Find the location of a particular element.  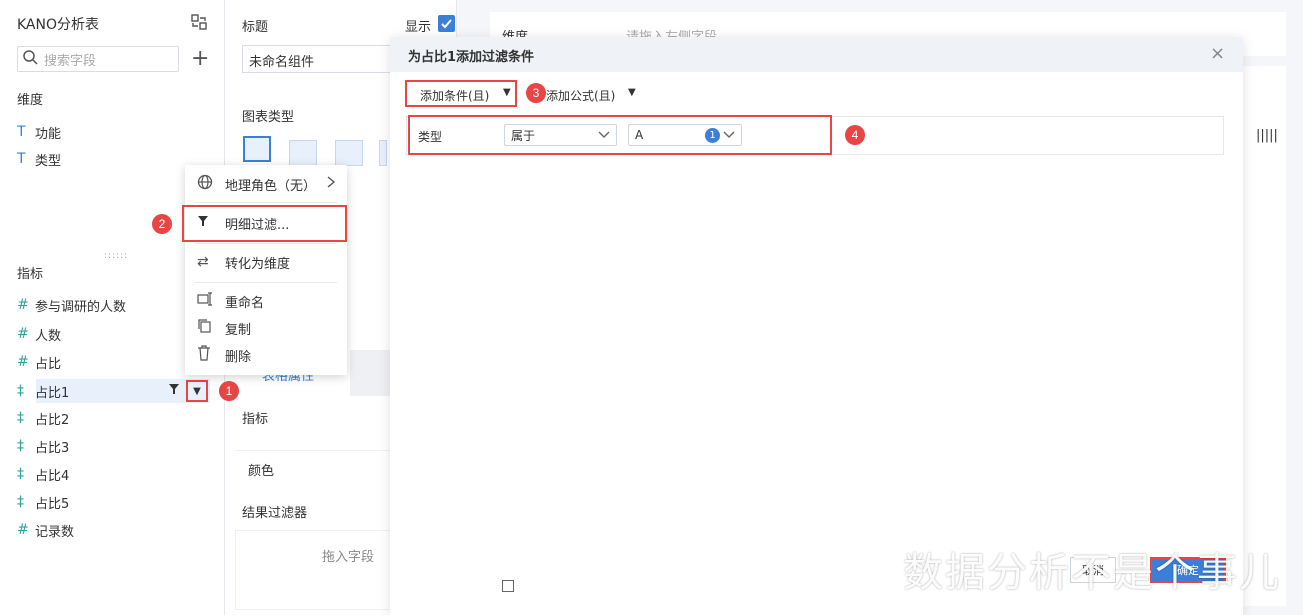

drop-field-hint: 拖入字段 is located at coordinates (348, 557).